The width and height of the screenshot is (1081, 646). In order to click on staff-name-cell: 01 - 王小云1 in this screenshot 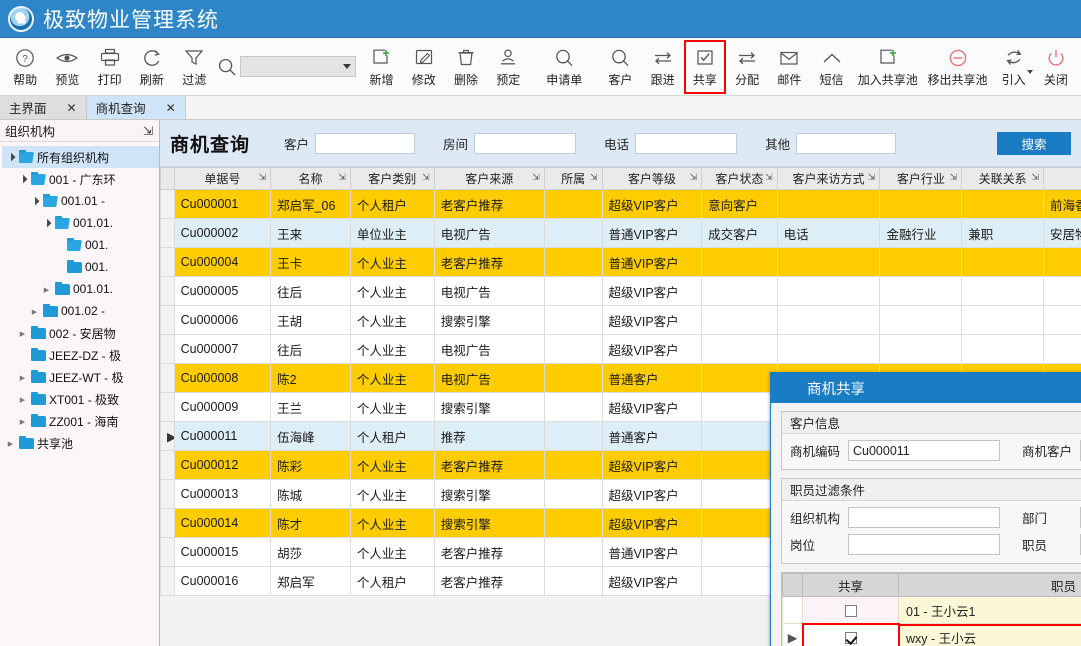, I will do `click(989, 610)`.